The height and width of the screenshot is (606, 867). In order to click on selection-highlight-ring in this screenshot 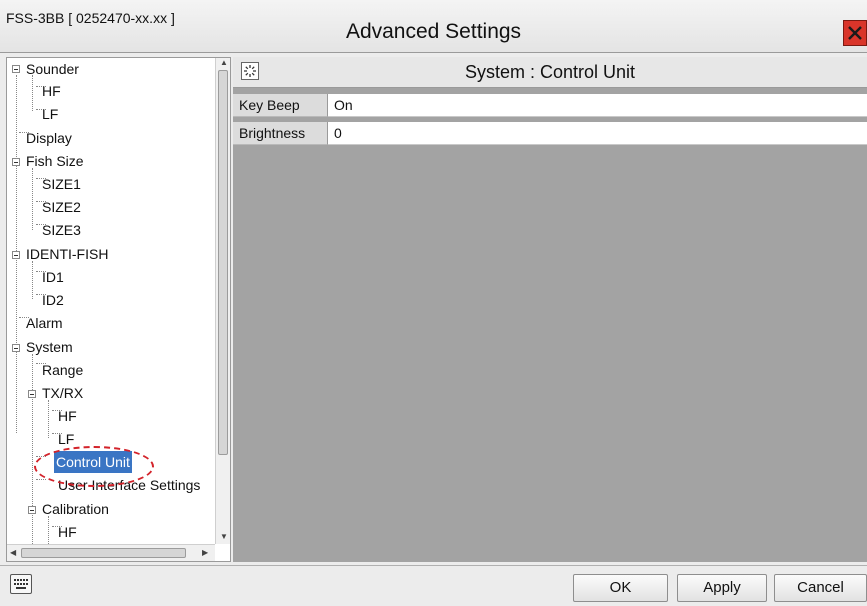, I will do `click(94, 466)`.